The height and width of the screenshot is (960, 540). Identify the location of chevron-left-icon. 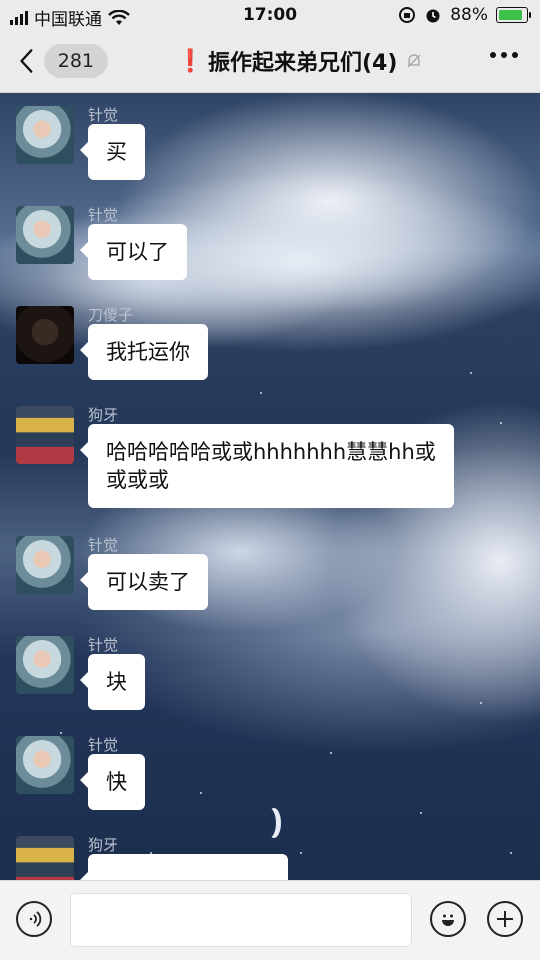
(26, 61).